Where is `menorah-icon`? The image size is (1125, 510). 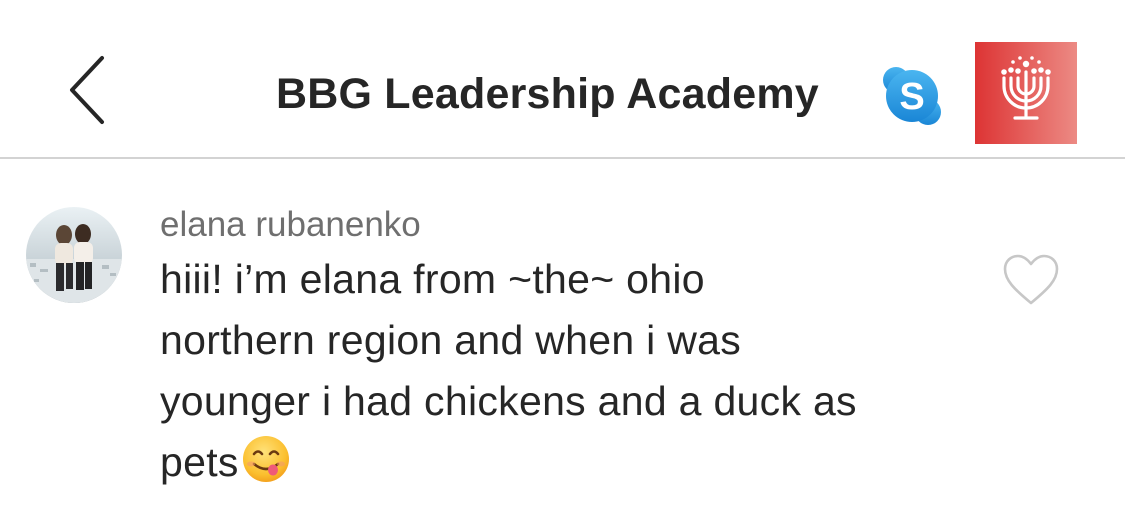 menorah-icon is located at coordinates (1026, 93).